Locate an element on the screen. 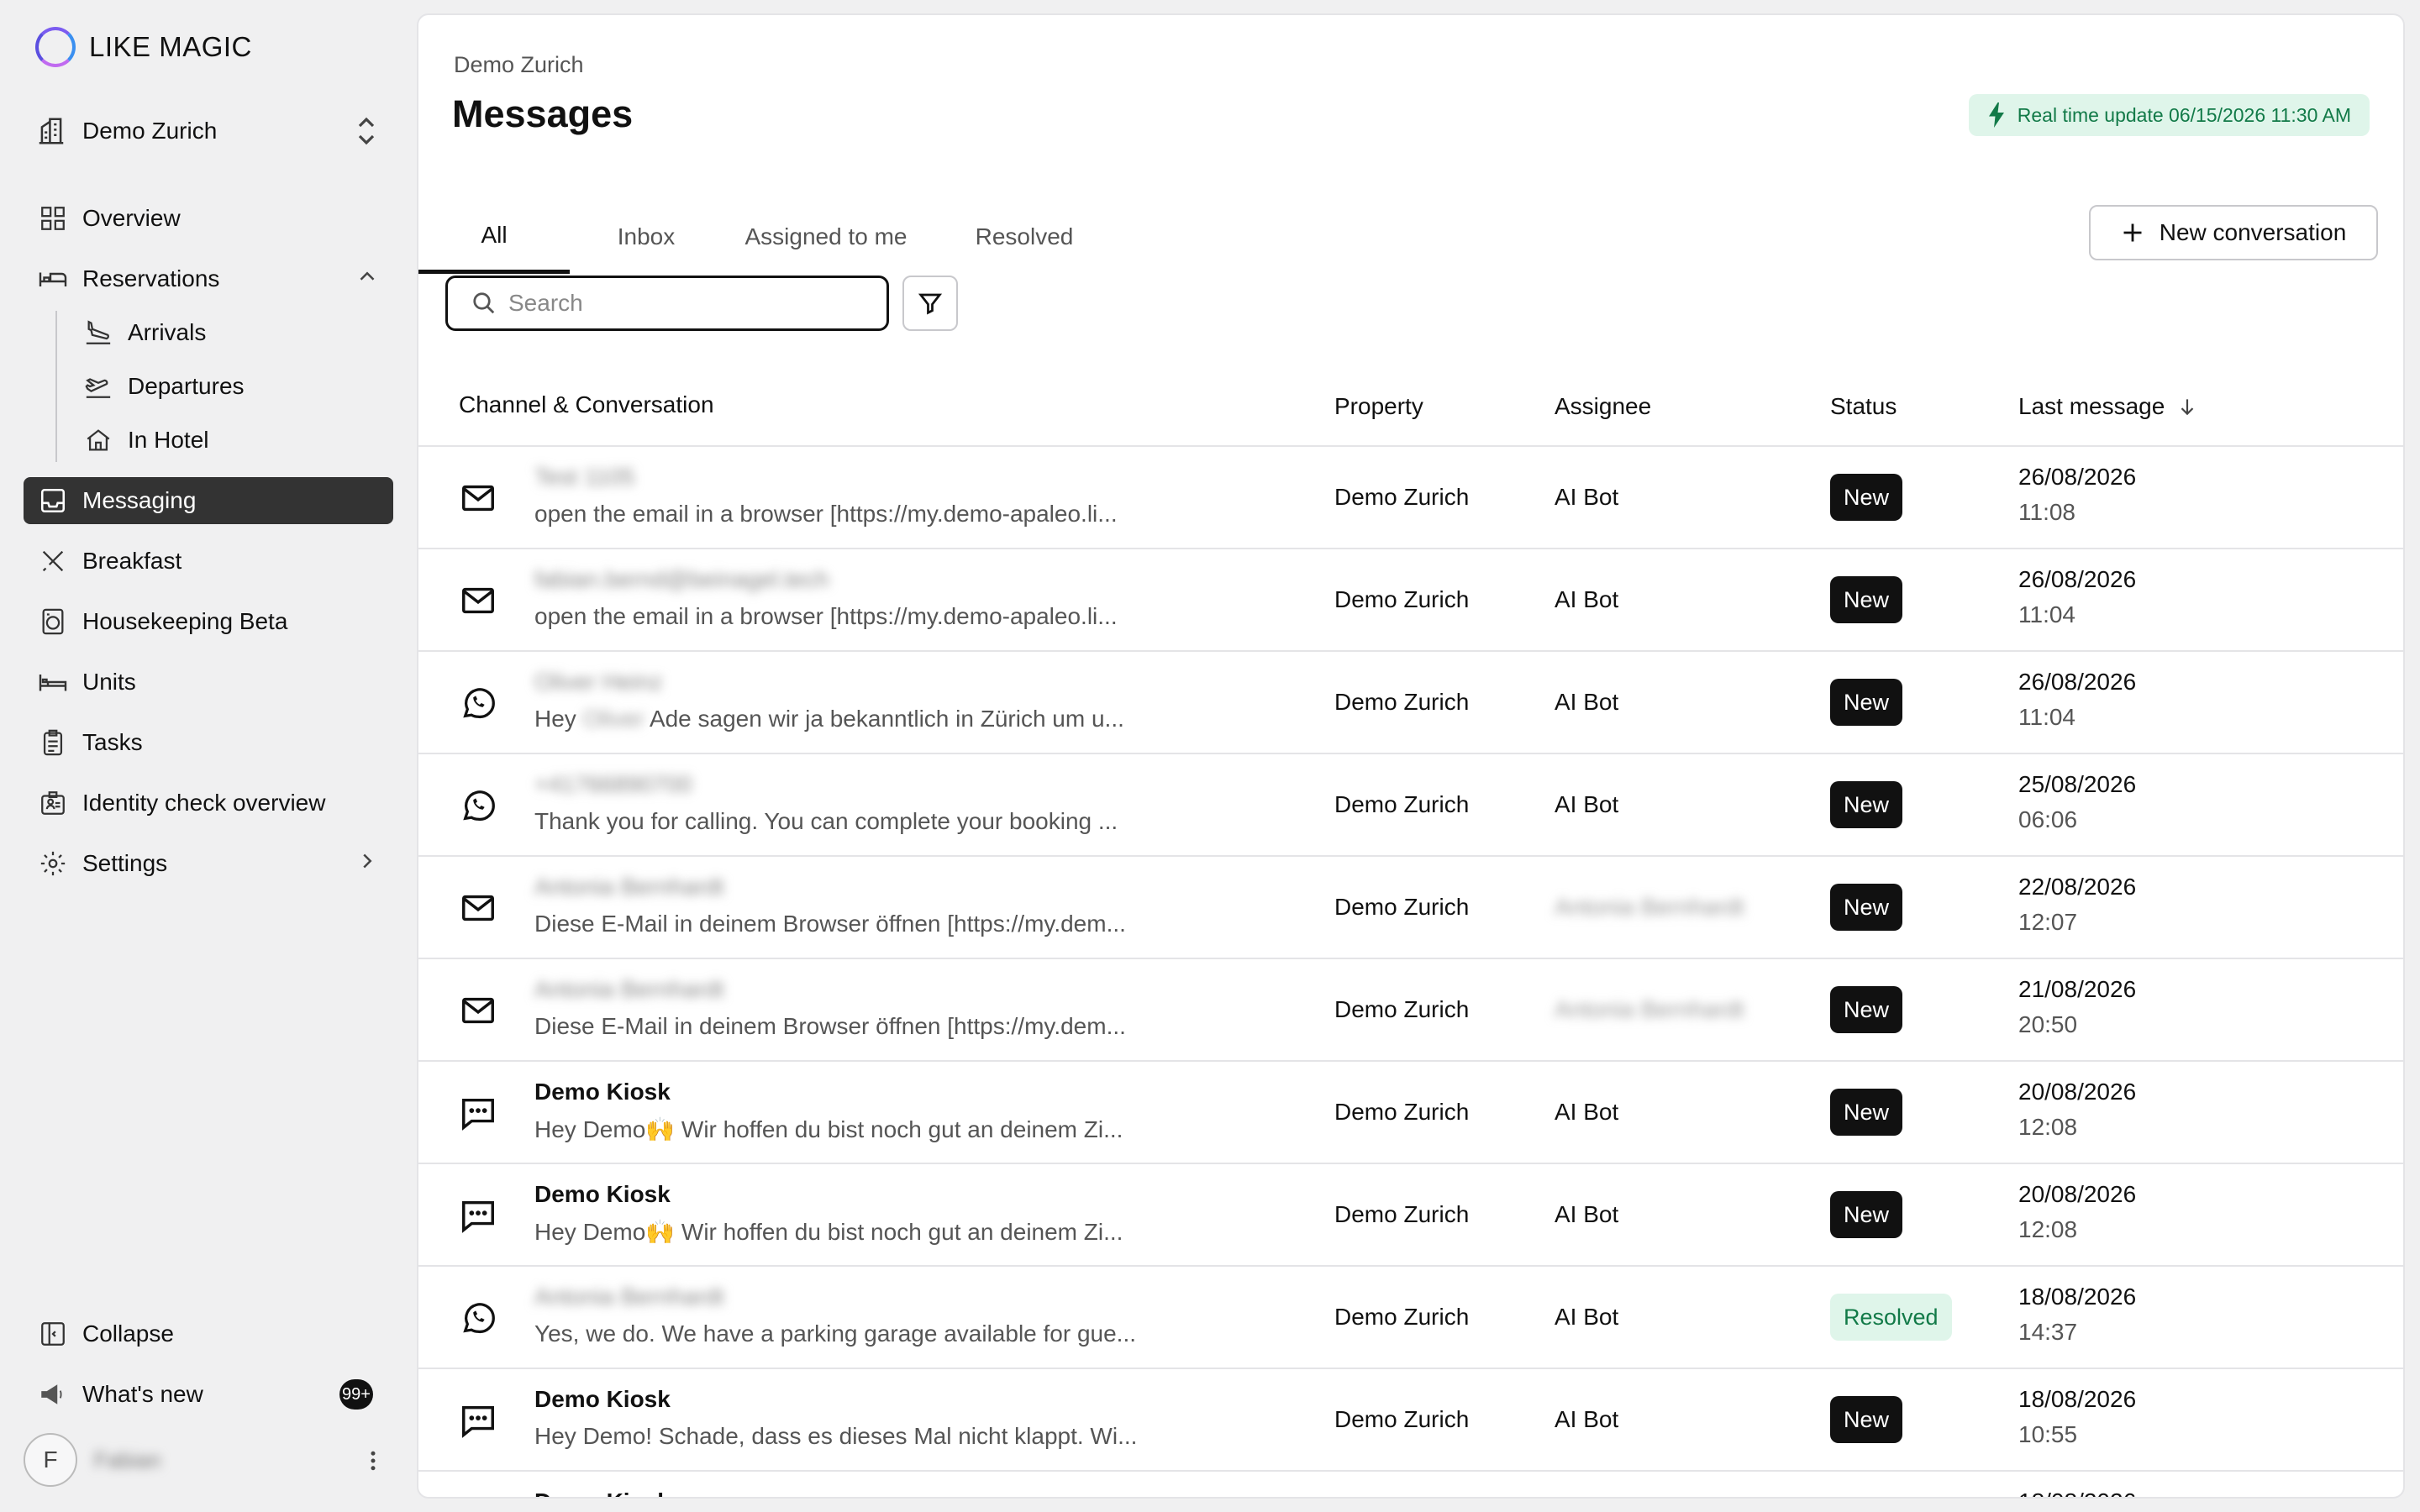  realtime-update-text: Real time update 06/15/2026 11:30 AM is located at coordinates (2184, 114).